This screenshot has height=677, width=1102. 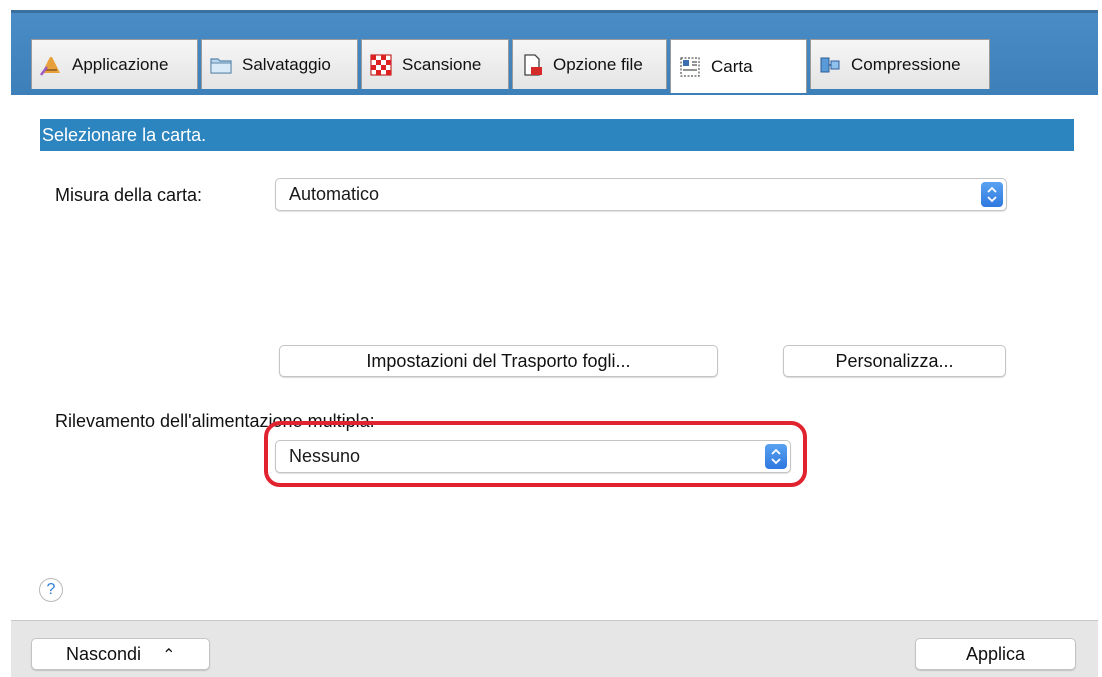 What do you see at coordinates (120, 64) in the screenshot?
I see `tab-label: Applicazione` at bounding box center [120, 64].